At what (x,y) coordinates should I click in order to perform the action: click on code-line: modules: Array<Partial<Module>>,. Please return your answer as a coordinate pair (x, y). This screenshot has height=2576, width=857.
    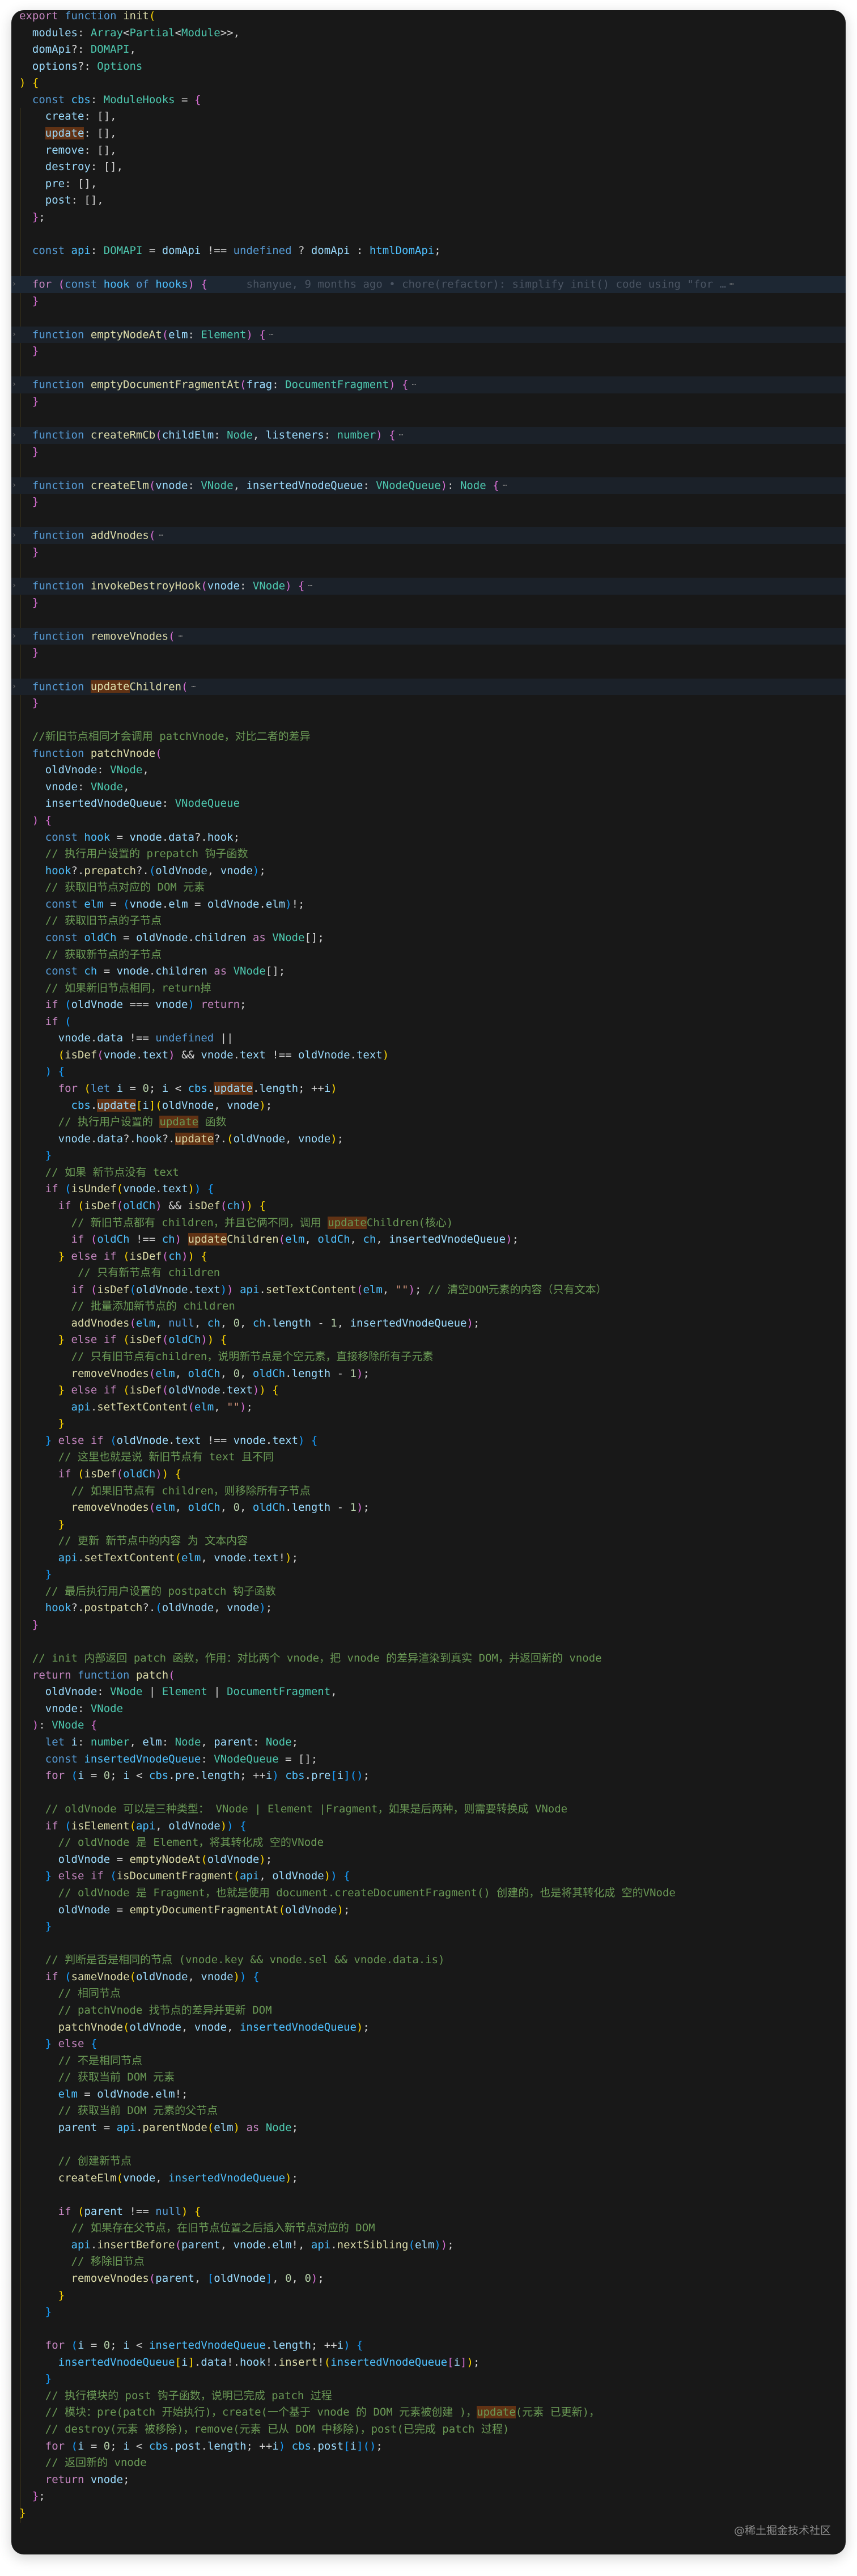
    Looking at the image, I should click on (428, 33).